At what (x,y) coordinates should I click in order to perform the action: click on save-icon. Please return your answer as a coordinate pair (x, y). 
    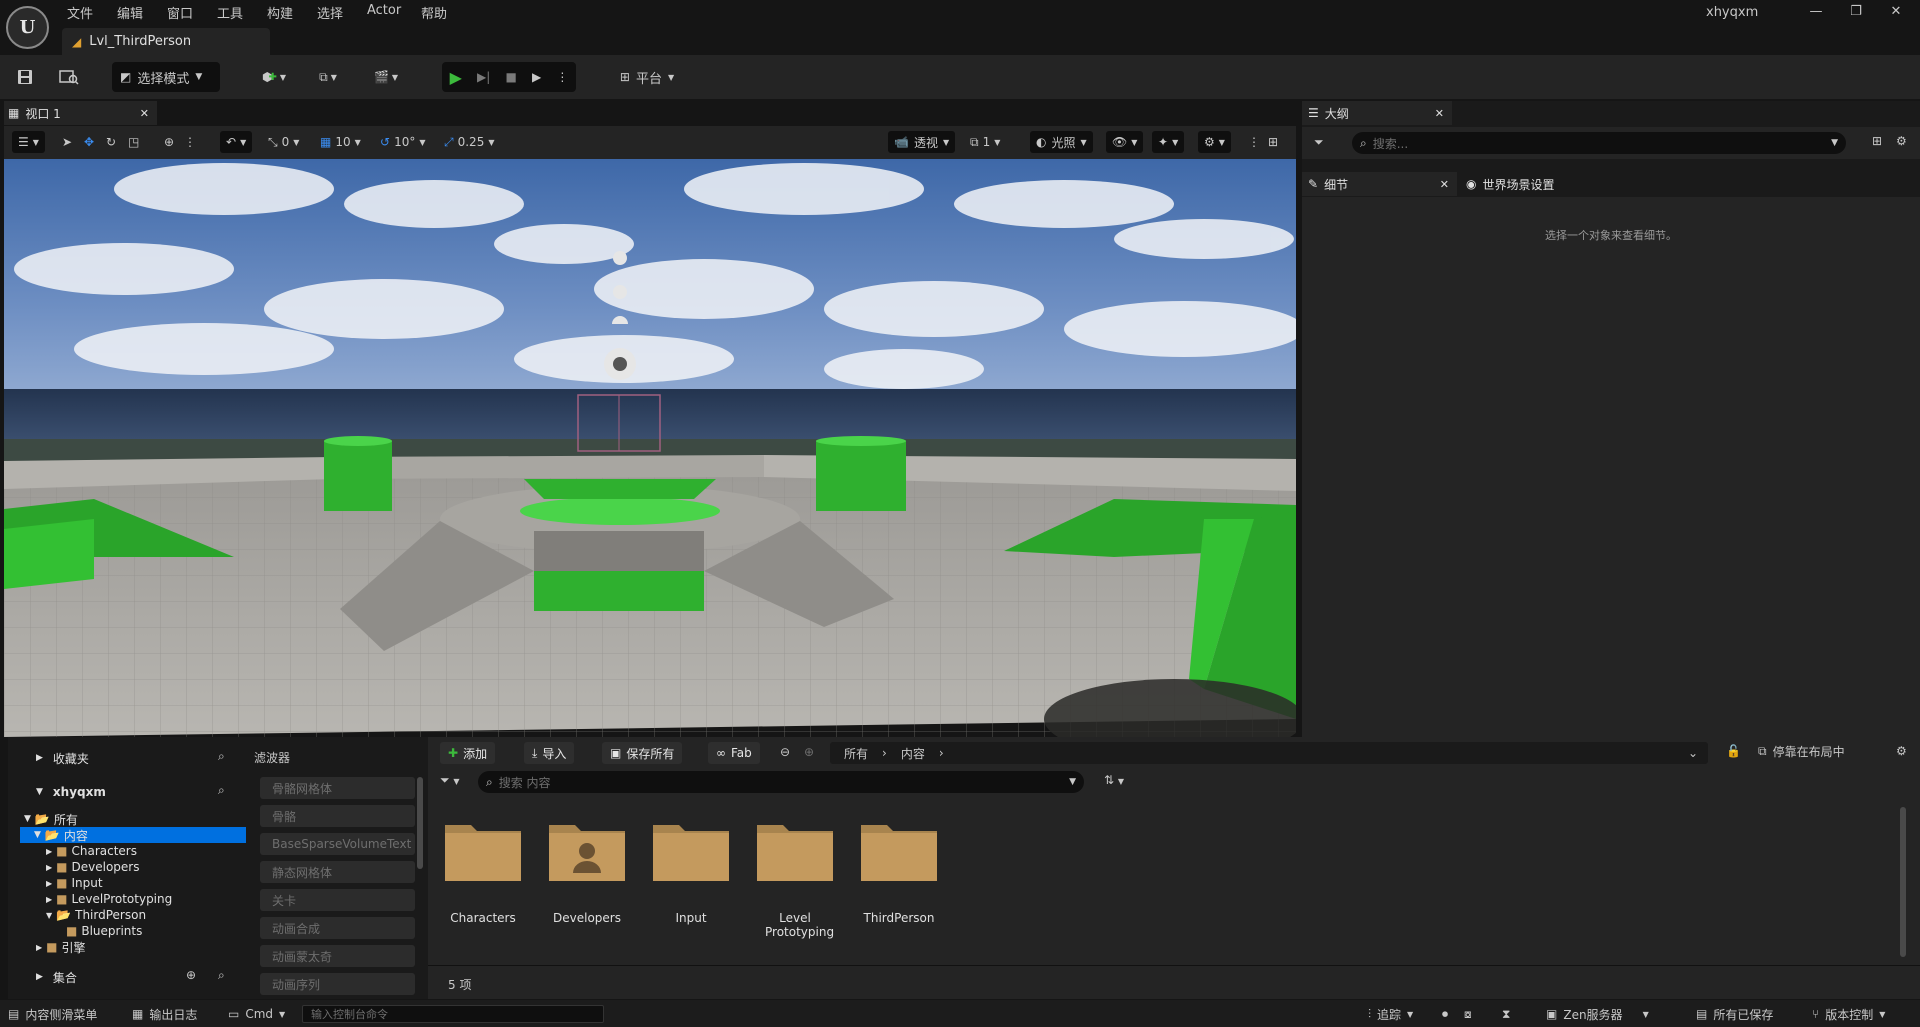
    Looking at the image, I should click on (25, 77).